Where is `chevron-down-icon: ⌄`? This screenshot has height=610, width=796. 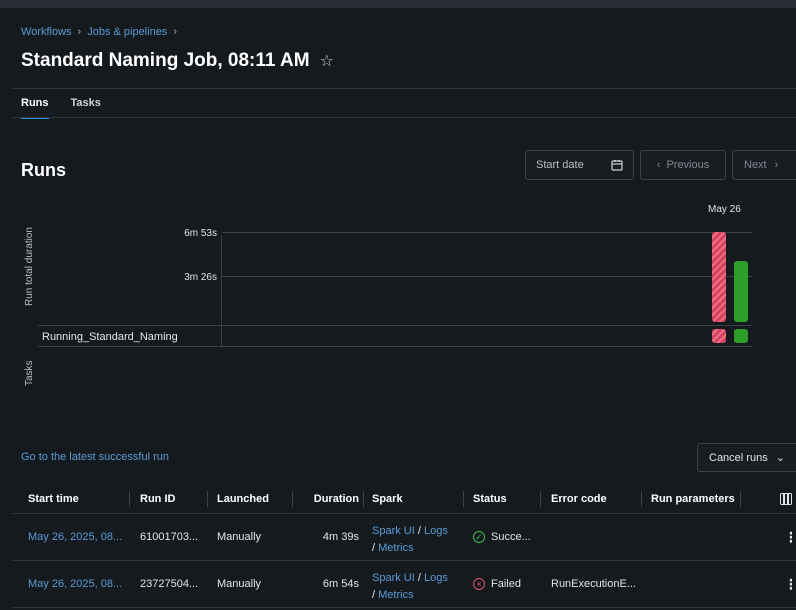
chevron-down-icon: ⌄ is located at coordinates (780, 458).